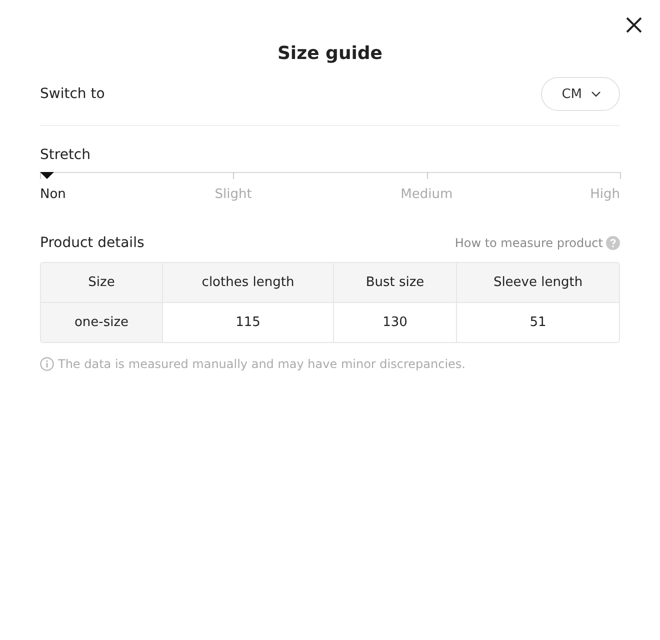  What do you see at coordinates (330, 54) in the screenshot?
I see `dialog-title: Size guide` at bounding box center [330, 54].